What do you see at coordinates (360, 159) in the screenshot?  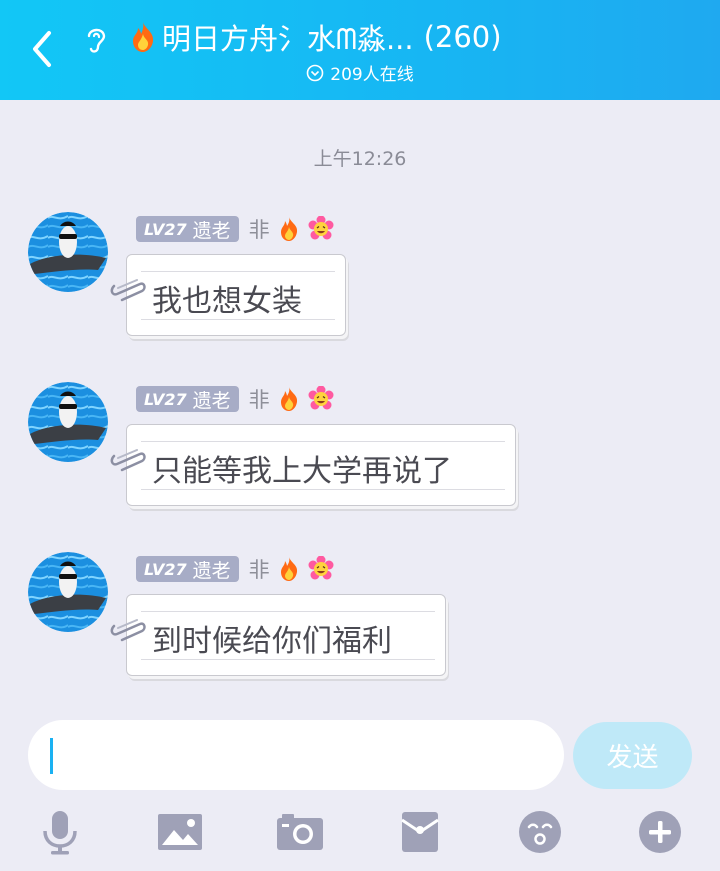 I see `time-divider: 上午12:26` at bounding box center [360, 159].